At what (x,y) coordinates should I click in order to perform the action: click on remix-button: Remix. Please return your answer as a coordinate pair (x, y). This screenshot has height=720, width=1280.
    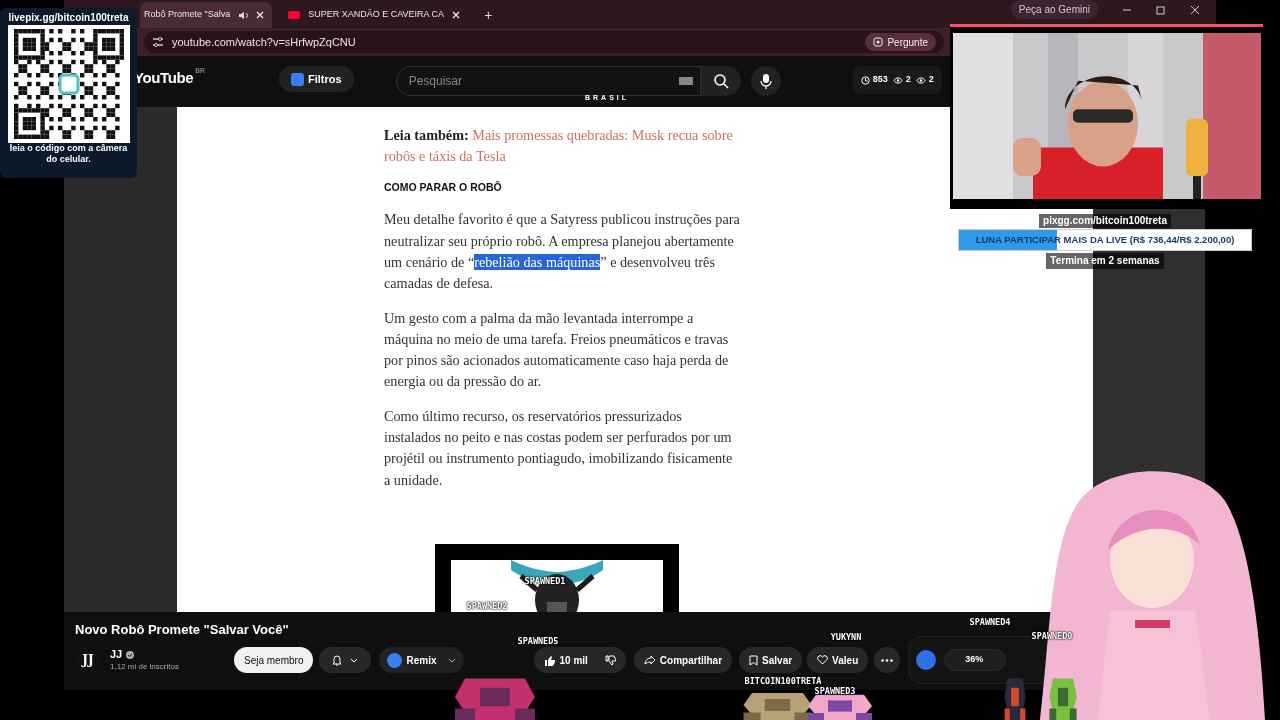
    Looking at the image, I should click on (422, 660).